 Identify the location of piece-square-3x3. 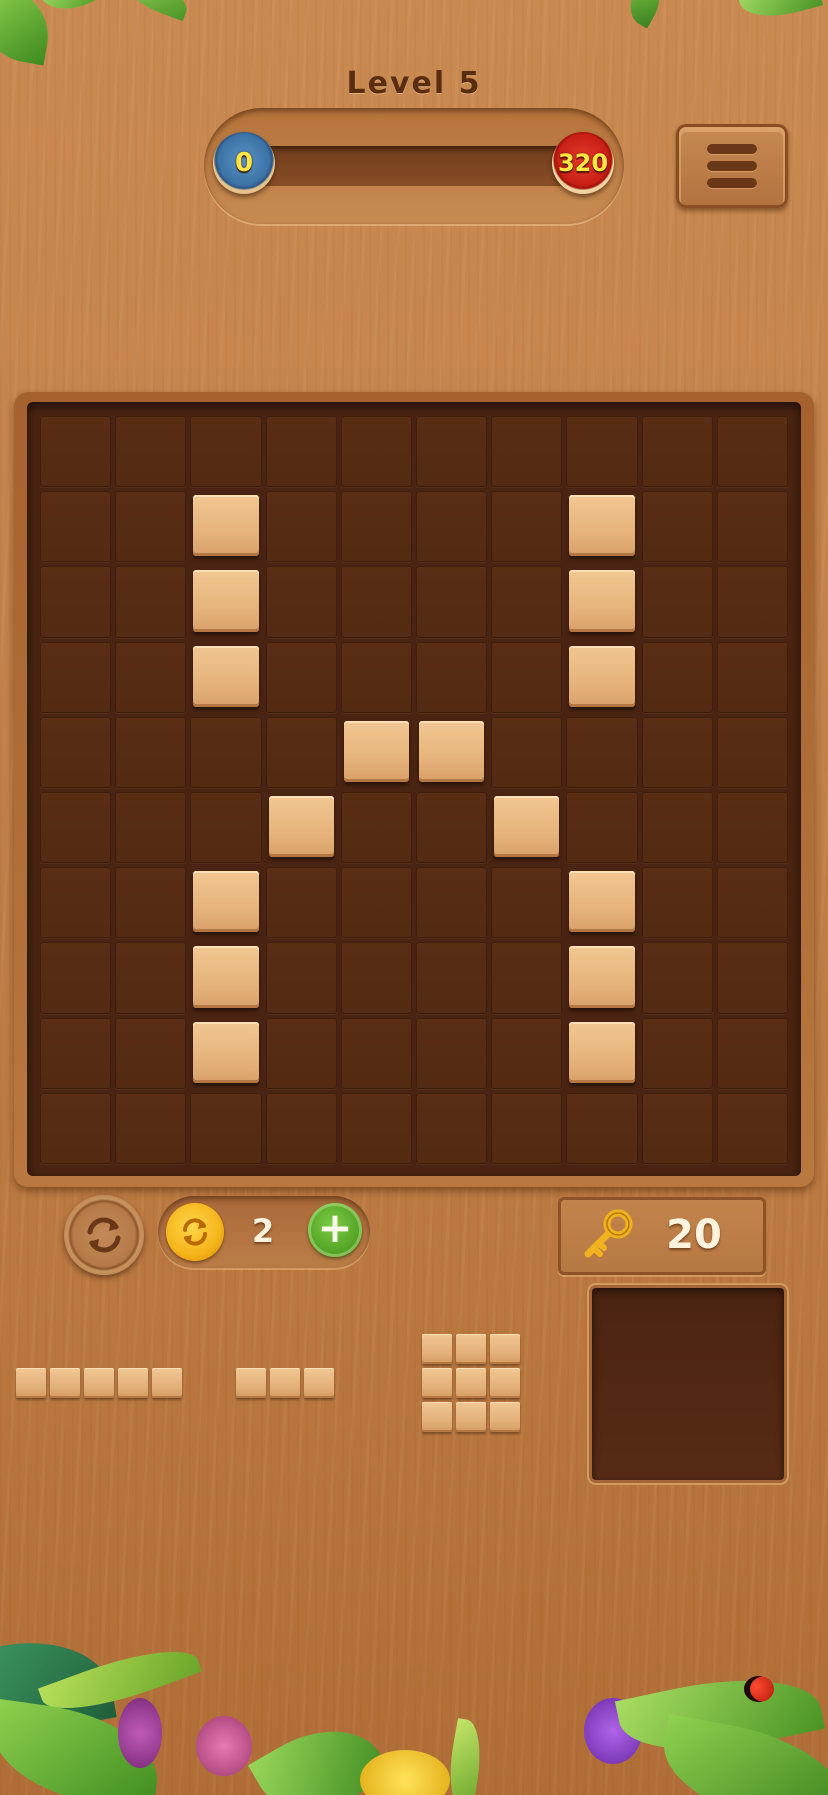
(472, 1384).